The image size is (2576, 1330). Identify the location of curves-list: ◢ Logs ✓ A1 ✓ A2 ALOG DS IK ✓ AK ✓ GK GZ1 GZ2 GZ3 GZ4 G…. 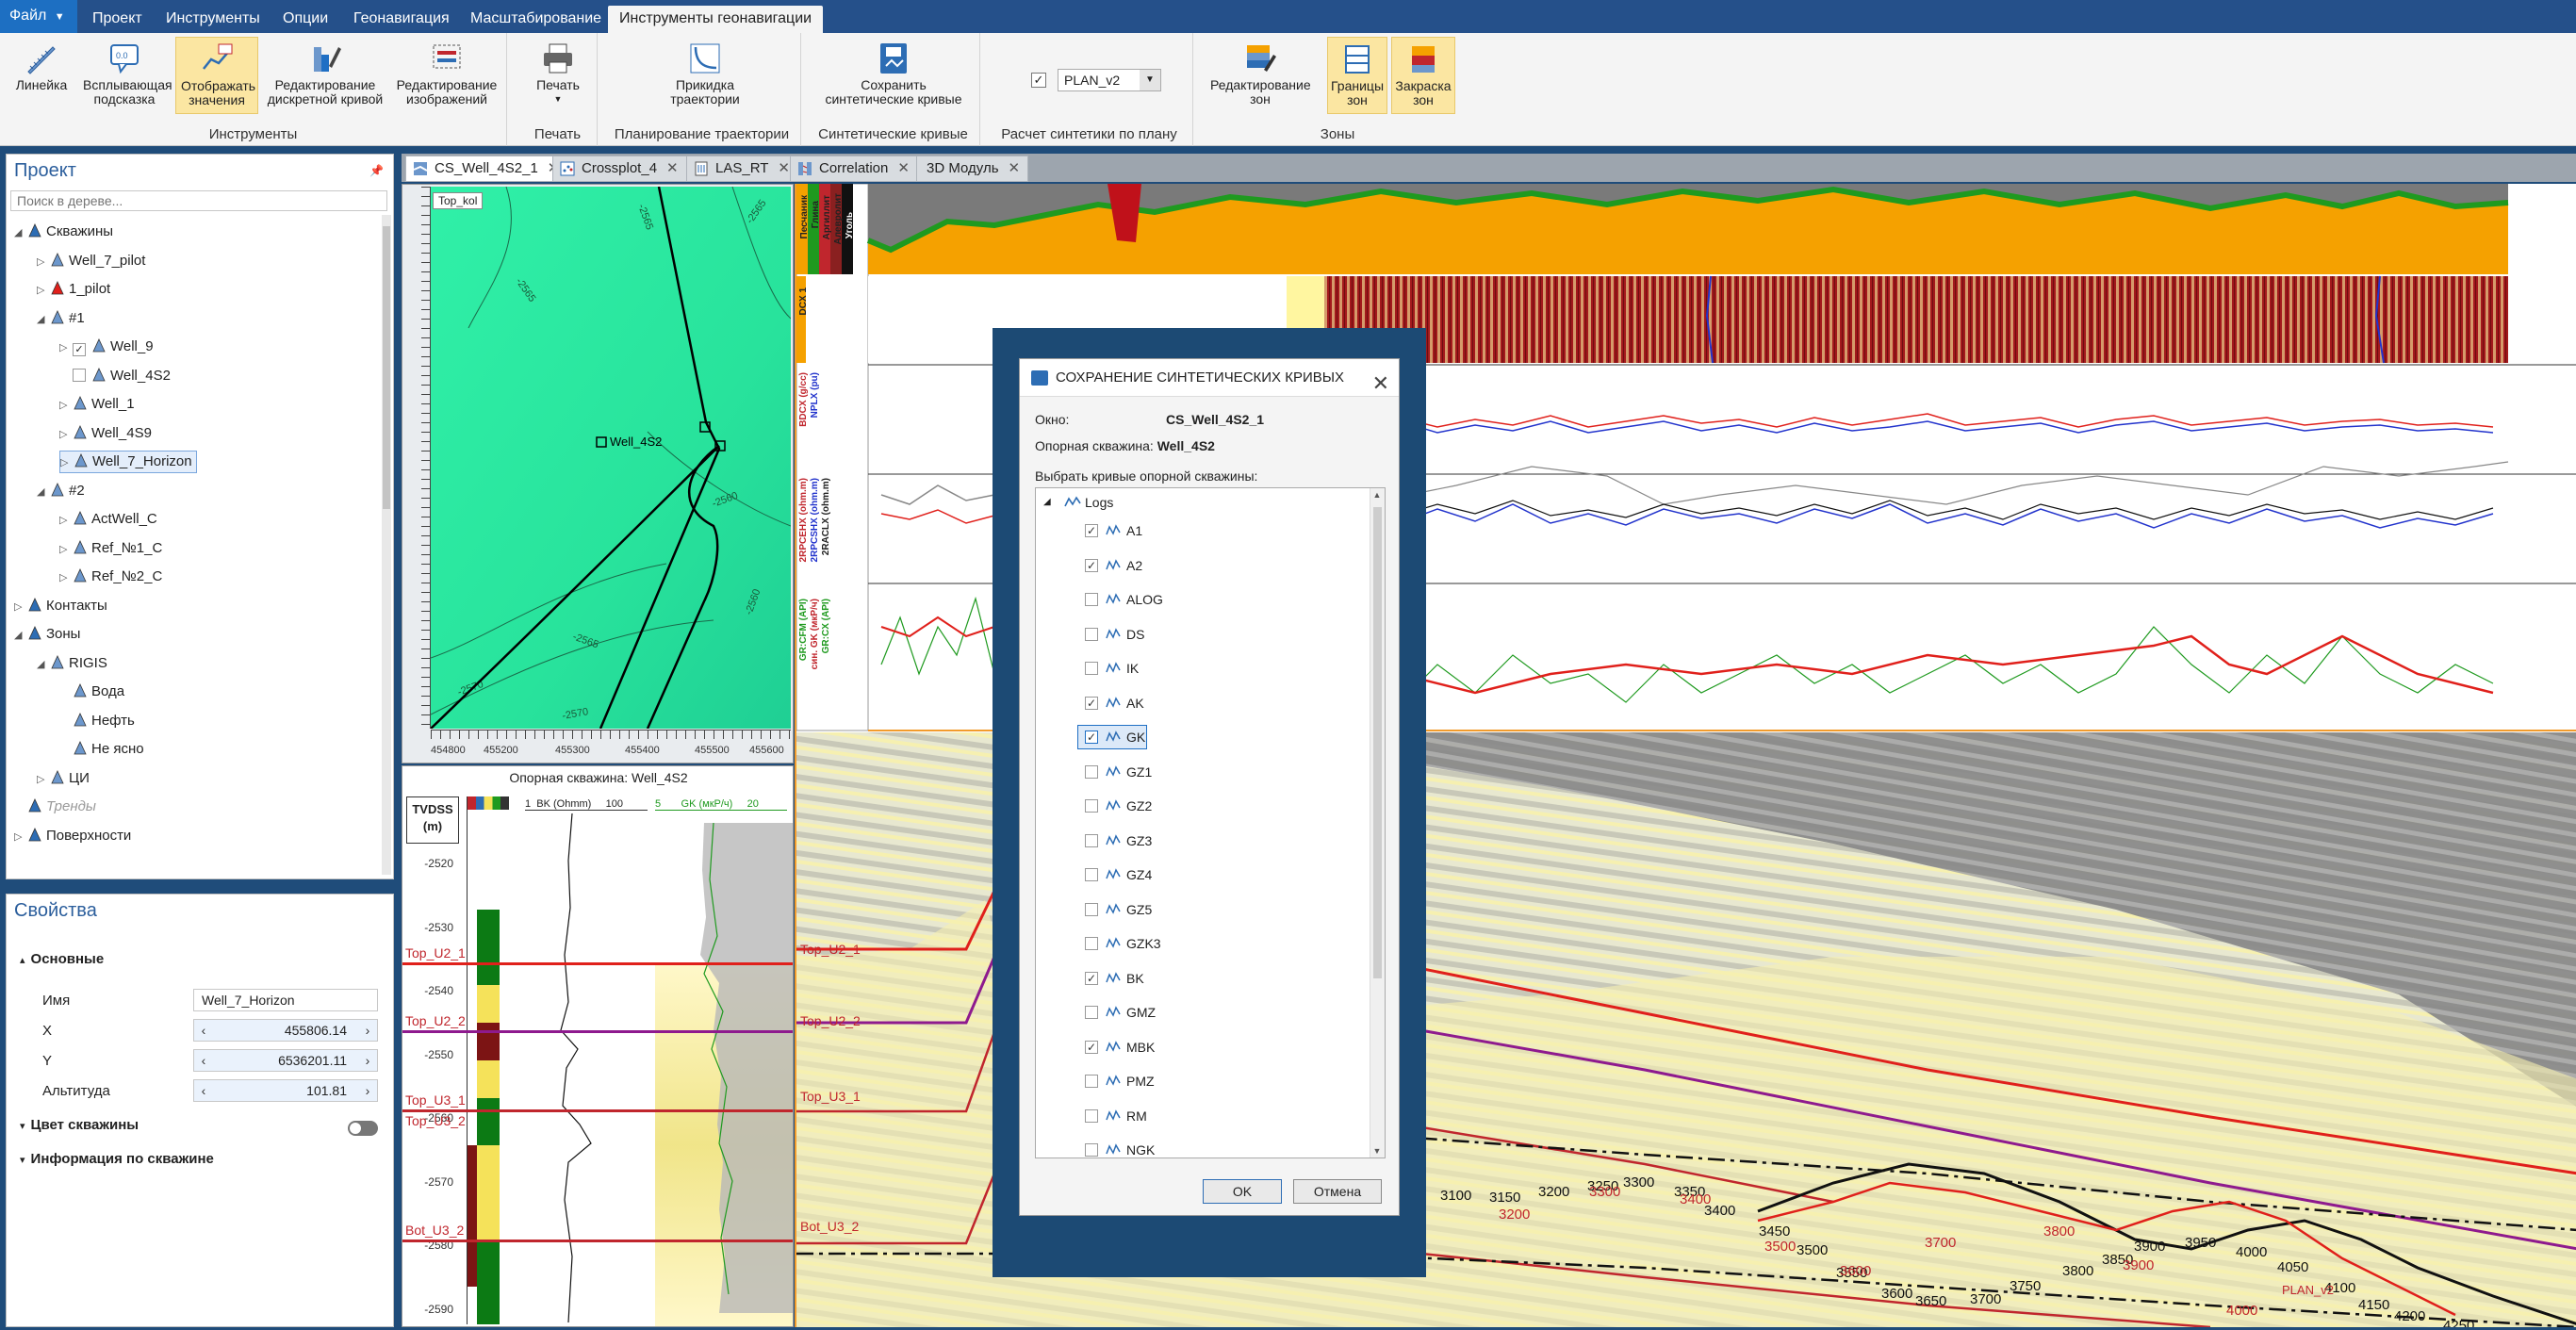
(1210, 822).